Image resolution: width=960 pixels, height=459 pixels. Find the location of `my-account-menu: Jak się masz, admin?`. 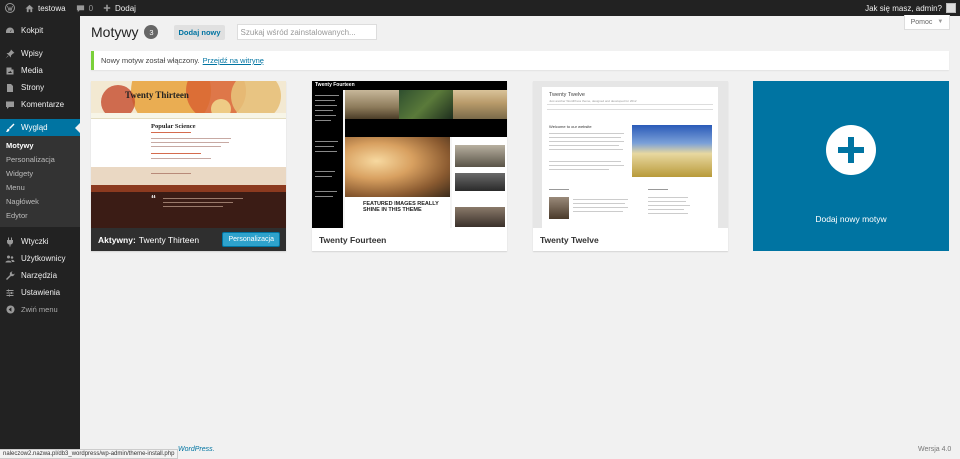

my-account-menu: Jak się masz, admin? is located at coordinates (912, 8).